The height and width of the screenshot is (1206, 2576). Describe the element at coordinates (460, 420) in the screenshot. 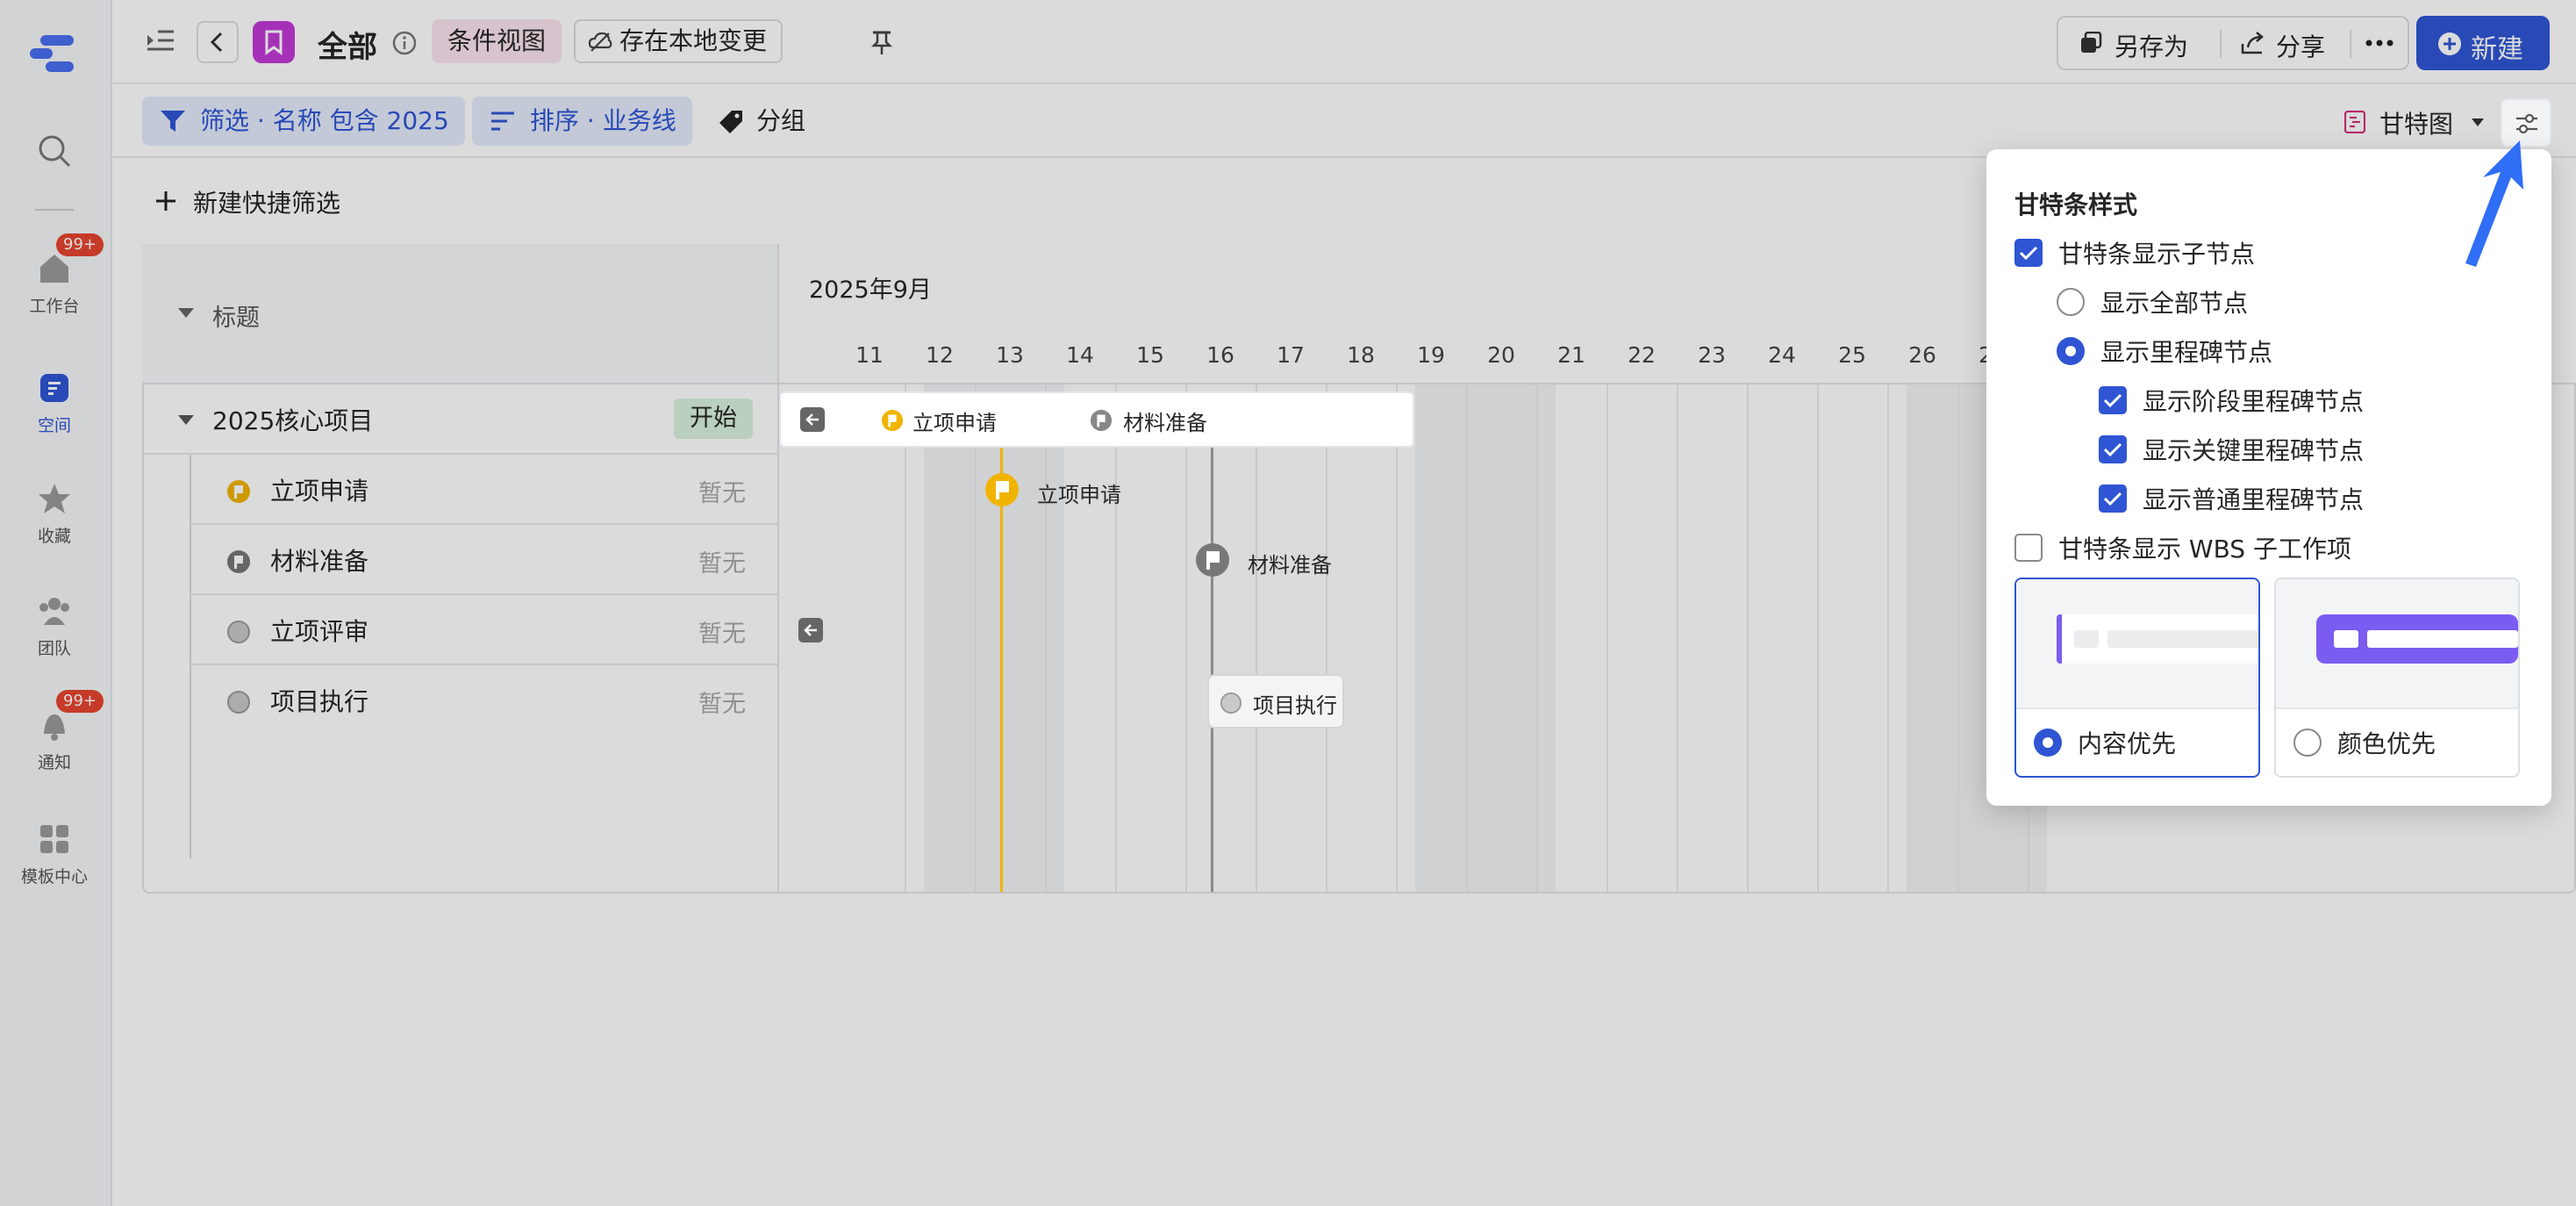

I see `table-row-parent: 2025核心项目 开始` at that location.